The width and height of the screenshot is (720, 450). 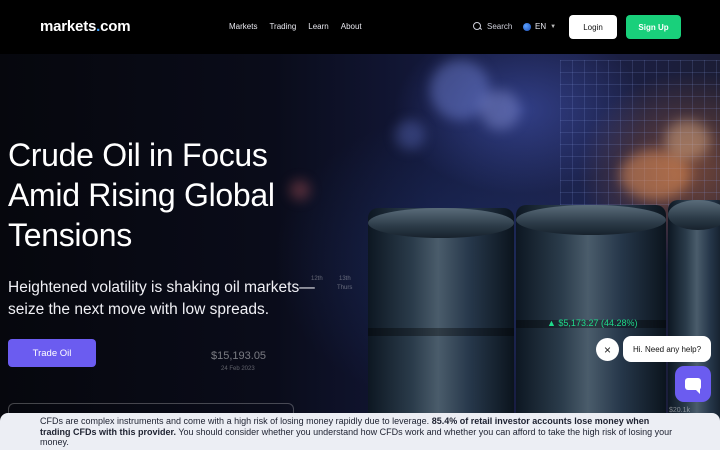 What do you see at coordinates (345, 288) in the screenshot?
I see `chart-time-label: Thurs` at bounding box center [345, 288].